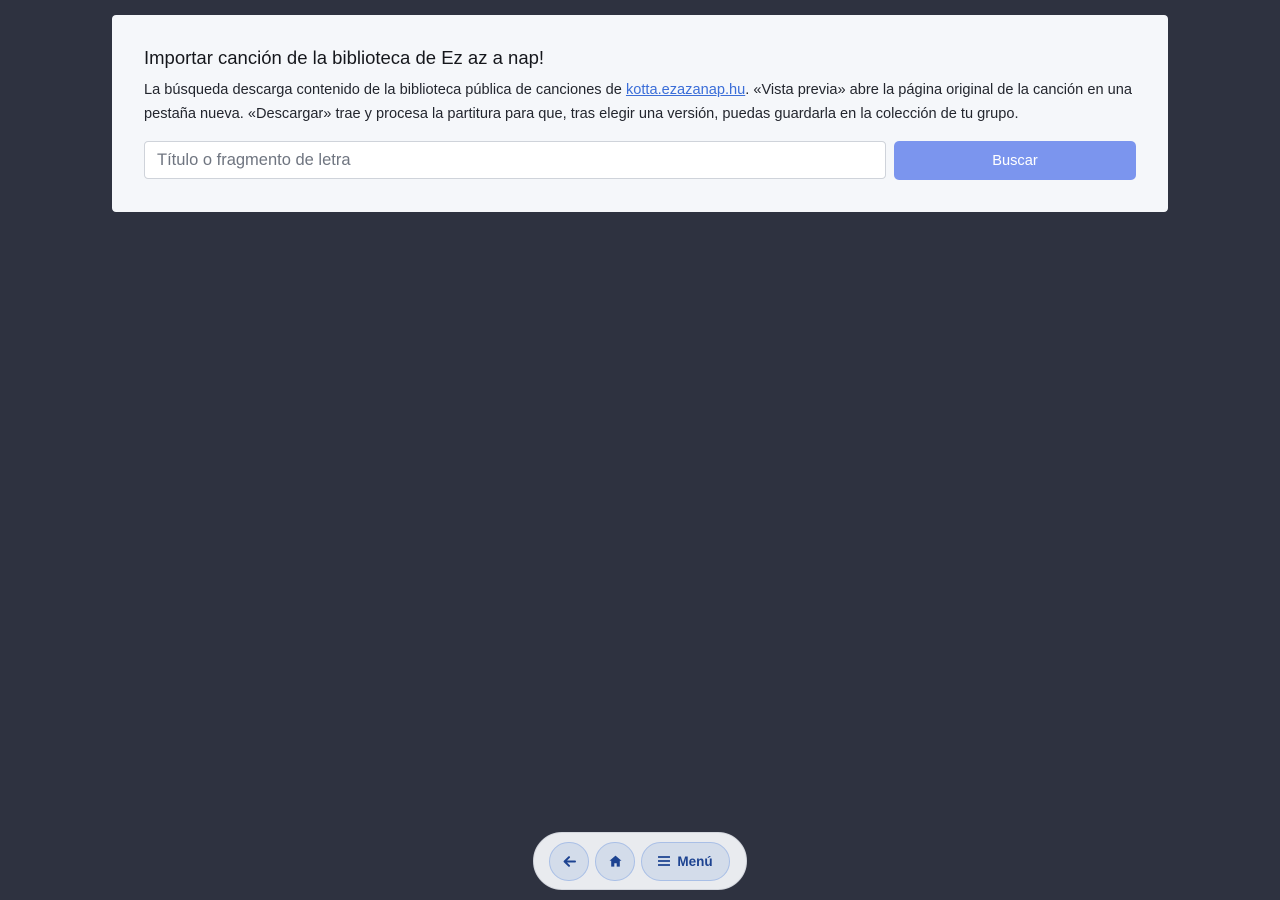 The width and height of the screenshot is (1280, 900). Describe the element at coordinates (515, 160) in the screenshot. I see `search-input` at that location.